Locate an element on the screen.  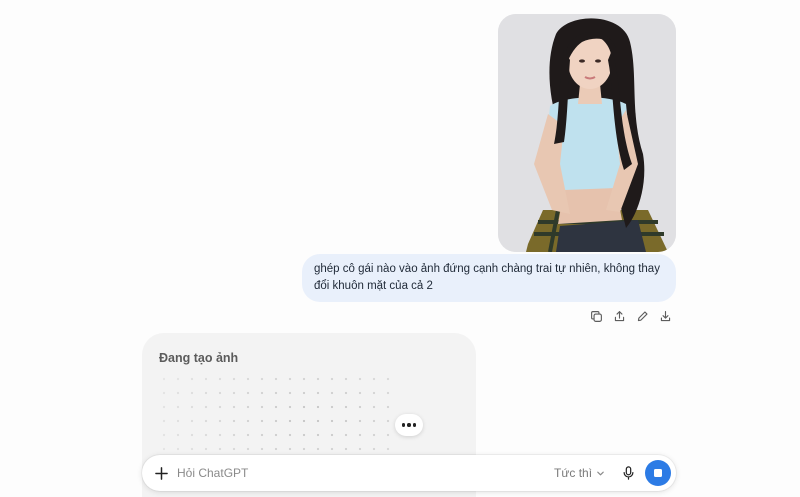
uploaded-image is located at coordinates (587, 133).